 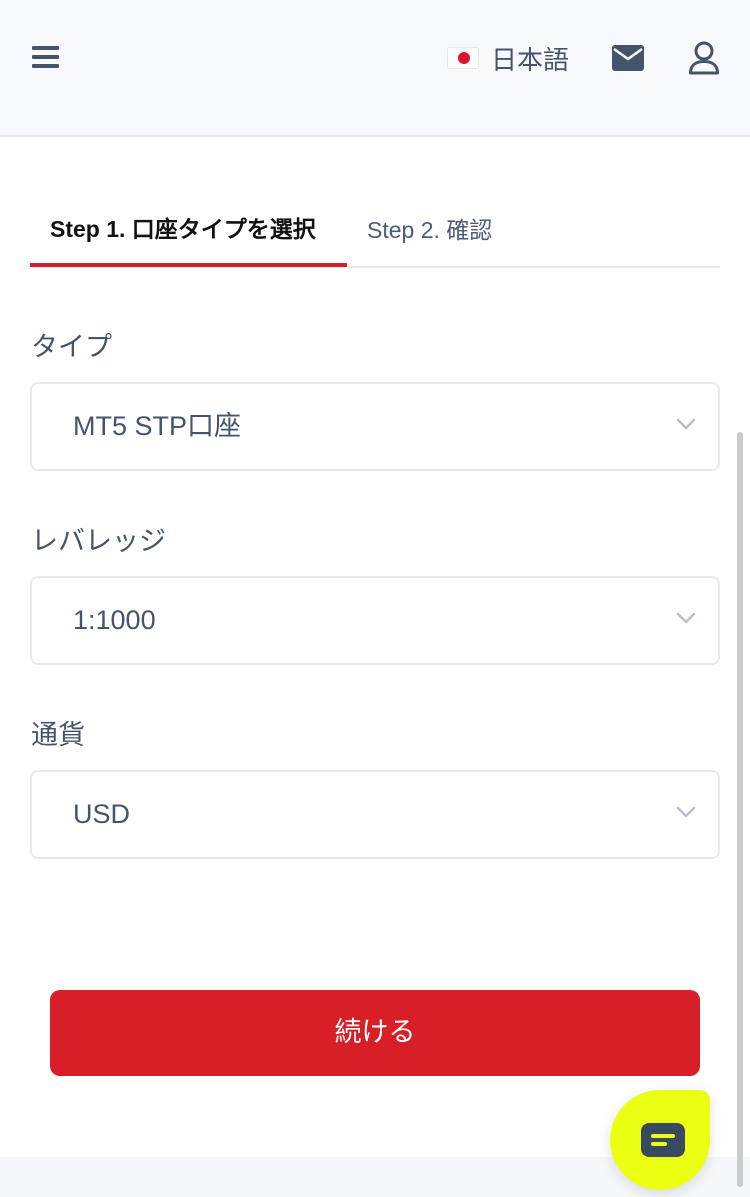 I want to click on language-selector: 日本語, so click(x=508, y=58).